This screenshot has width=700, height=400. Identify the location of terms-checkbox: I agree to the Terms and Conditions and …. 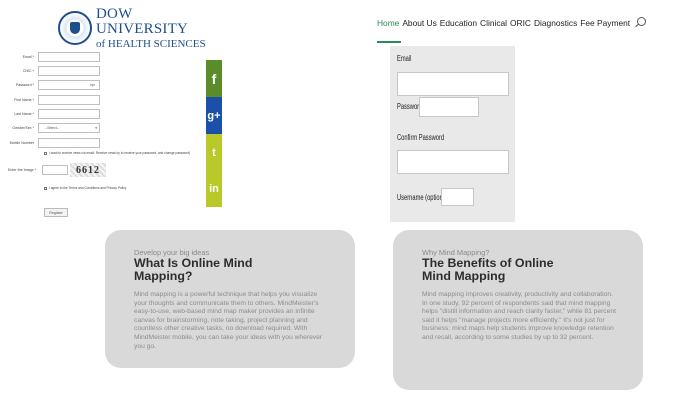
(85, 188).